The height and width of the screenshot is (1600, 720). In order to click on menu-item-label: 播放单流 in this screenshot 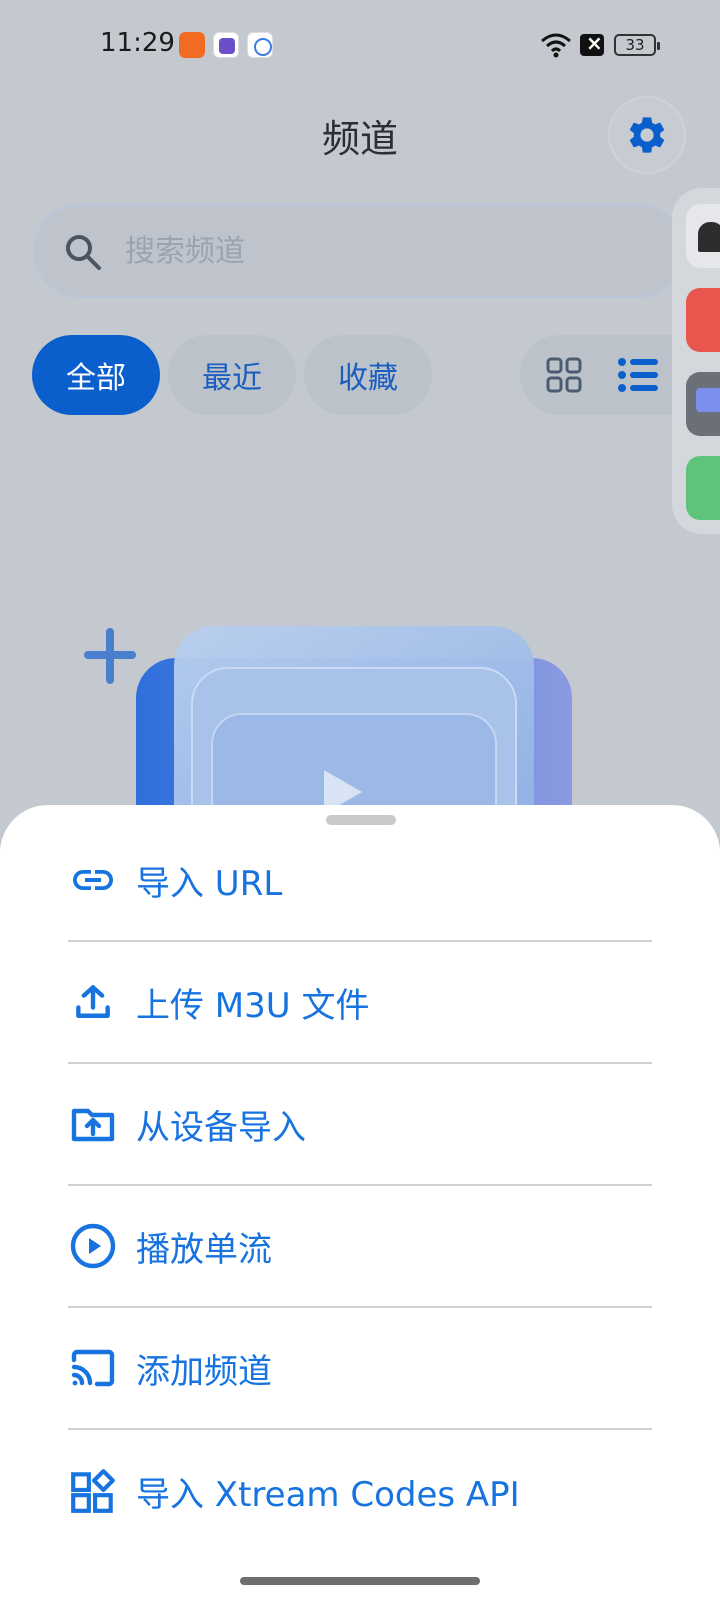, I will do `click(204, 1249)`.